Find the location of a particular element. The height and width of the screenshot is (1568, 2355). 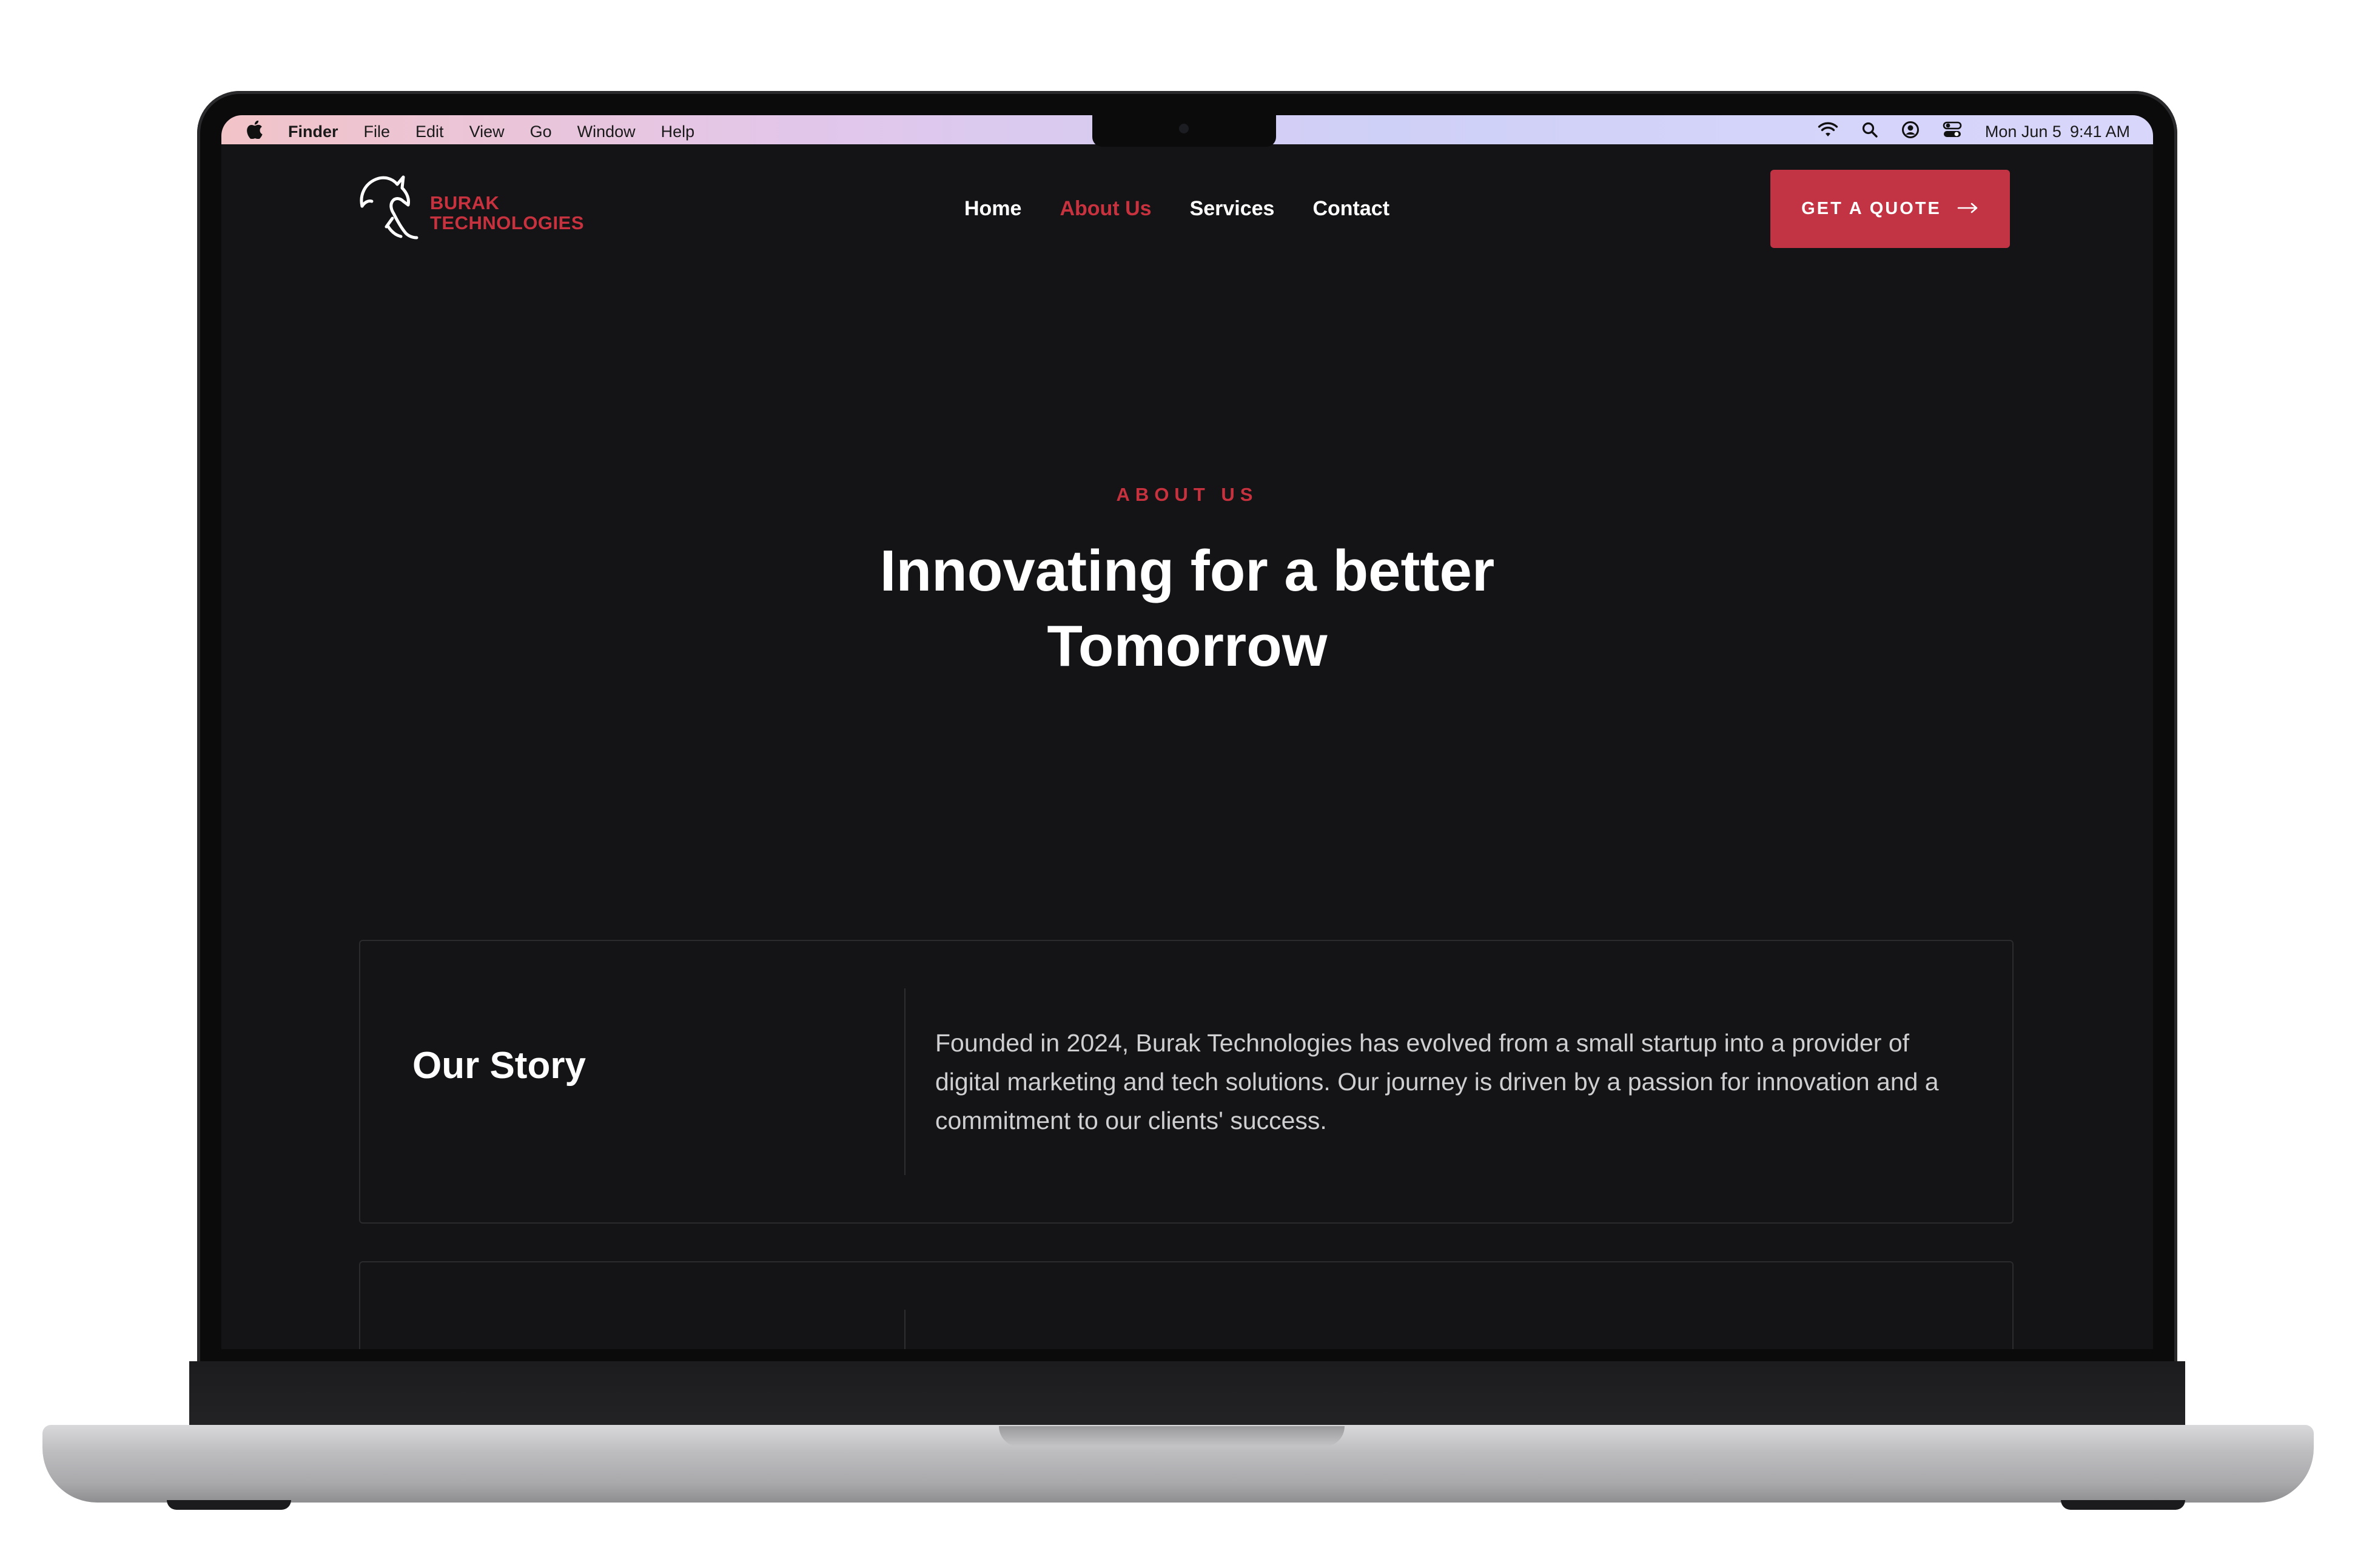

menubar-time: 9:41 AM is located at coordinates (2099, 131).